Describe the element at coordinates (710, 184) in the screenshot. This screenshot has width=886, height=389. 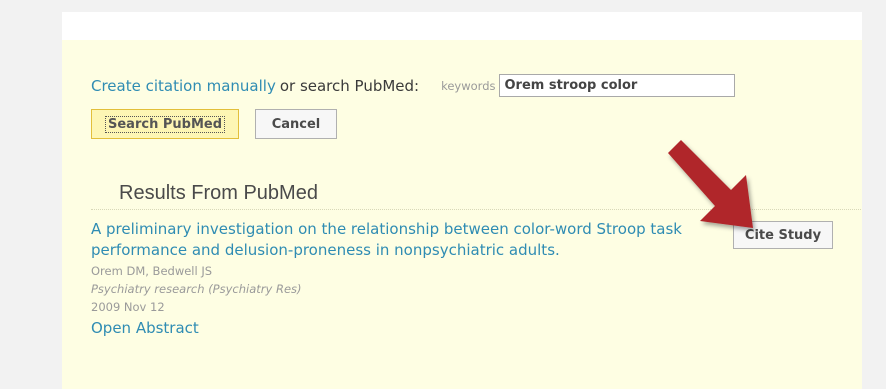
I see `arrow-pointer-icon` at that location.